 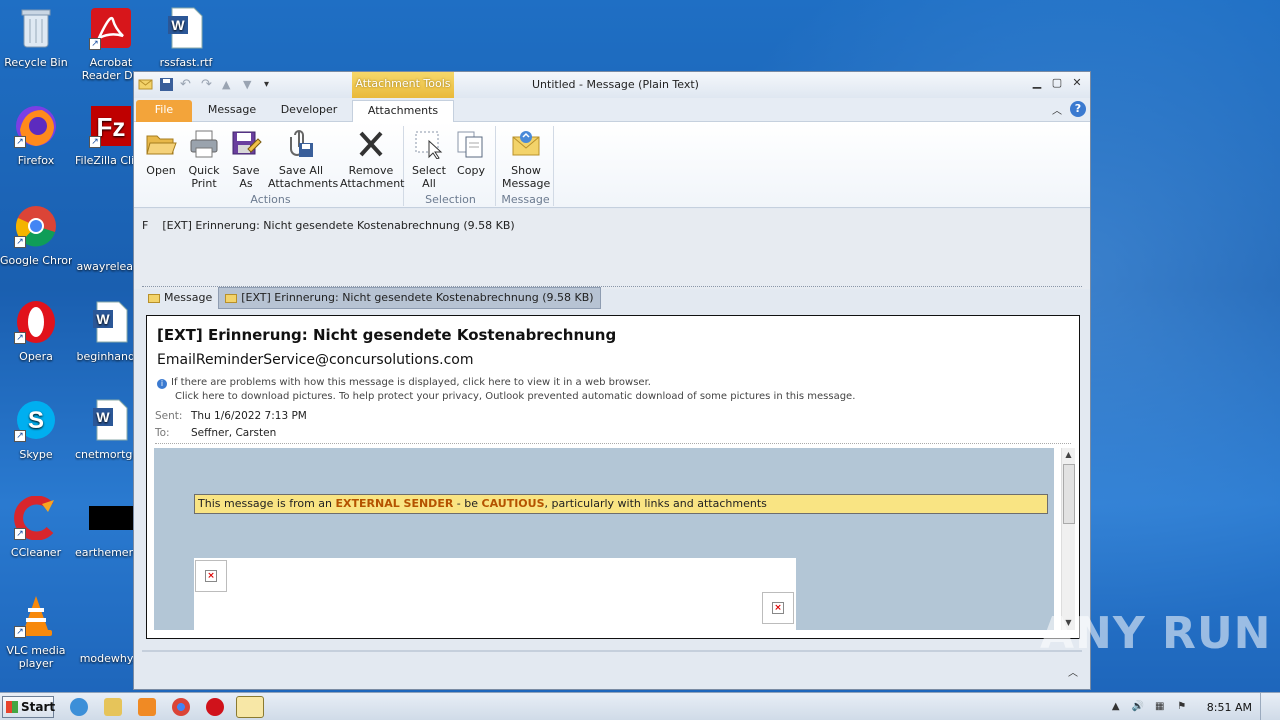 I want to click on show-hidden-icons-icon: ▲, so click(x=1116, y=707).